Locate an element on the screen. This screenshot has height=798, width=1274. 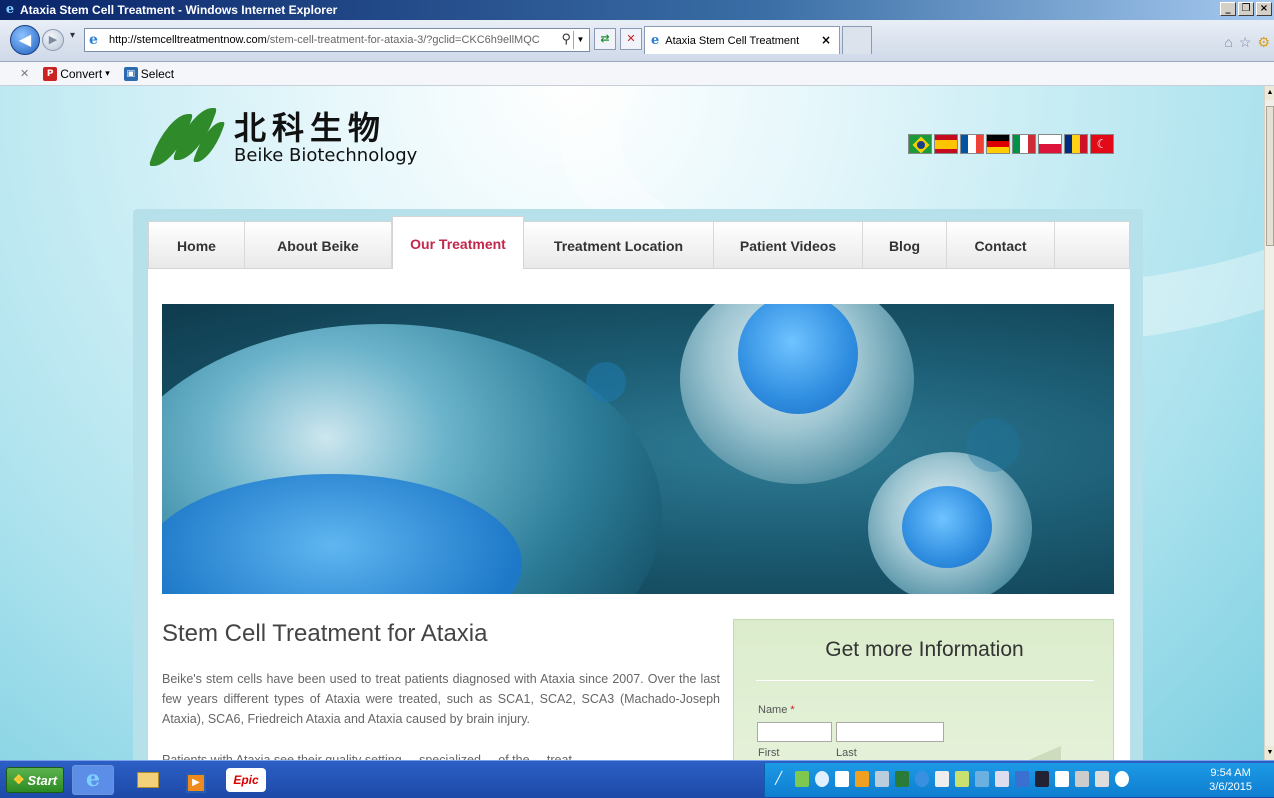
taskbar-epic-icon: Epic is located at coordinates (246, 780).